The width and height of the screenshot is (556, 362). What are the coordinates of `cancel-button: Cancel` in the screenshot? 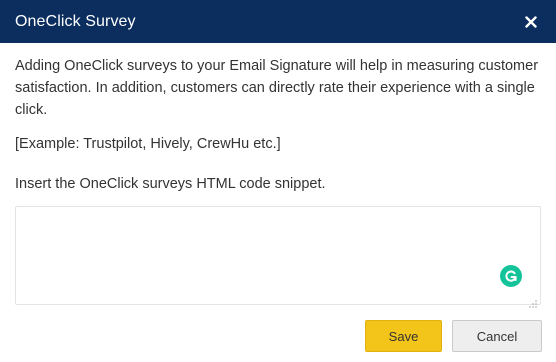 It's located at (497, 336).